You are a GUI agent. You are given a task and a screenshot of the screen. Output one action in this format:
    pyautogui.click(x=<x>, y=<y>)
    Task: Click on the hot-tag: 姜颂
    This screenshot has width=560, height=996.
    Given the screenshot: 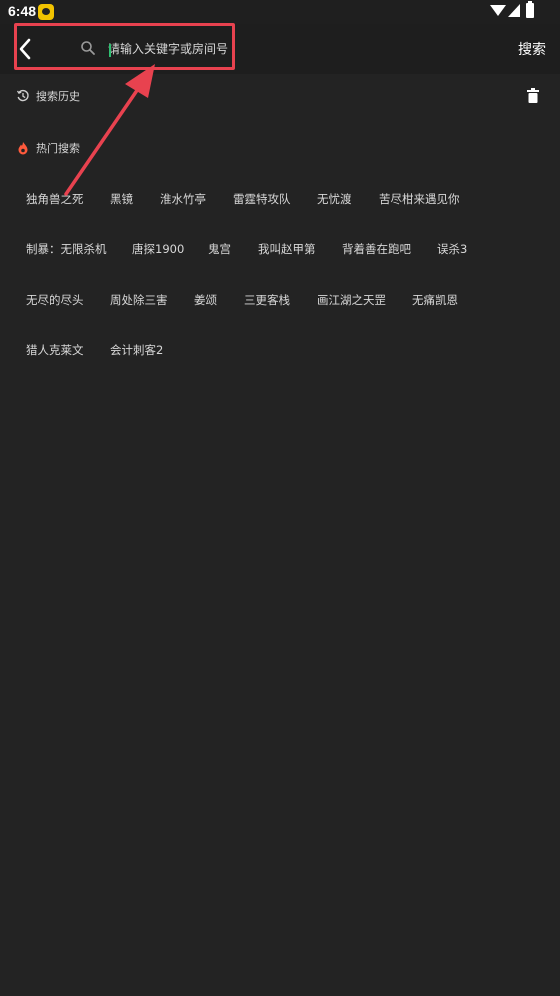 What is the action you would take?
    pyautogui.click(x=205, y=300)
    